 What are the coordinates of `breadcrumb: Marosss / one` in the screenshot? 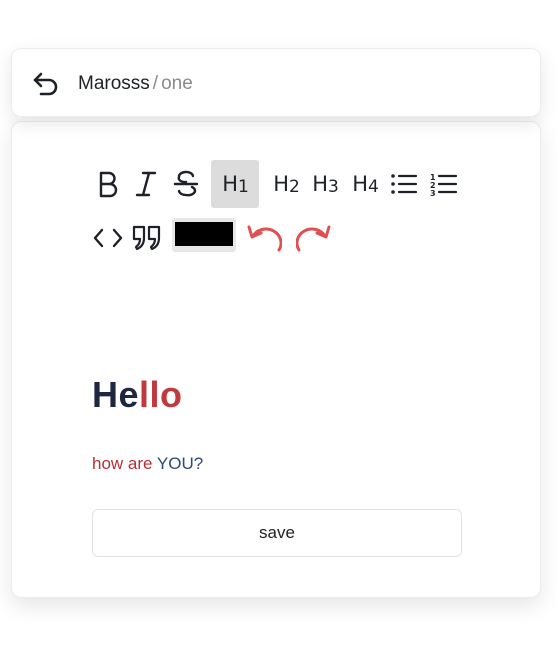 It's located at (135, 84).